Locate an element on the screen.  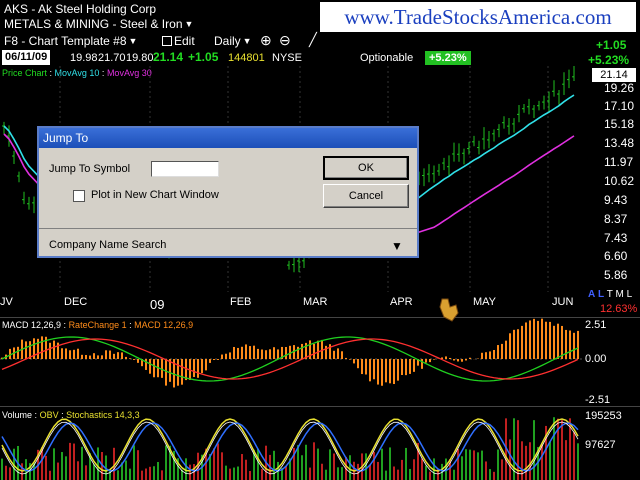
symbol-title: AKS - Ak Steel Holding Corp is located at coordinates (80, 9).